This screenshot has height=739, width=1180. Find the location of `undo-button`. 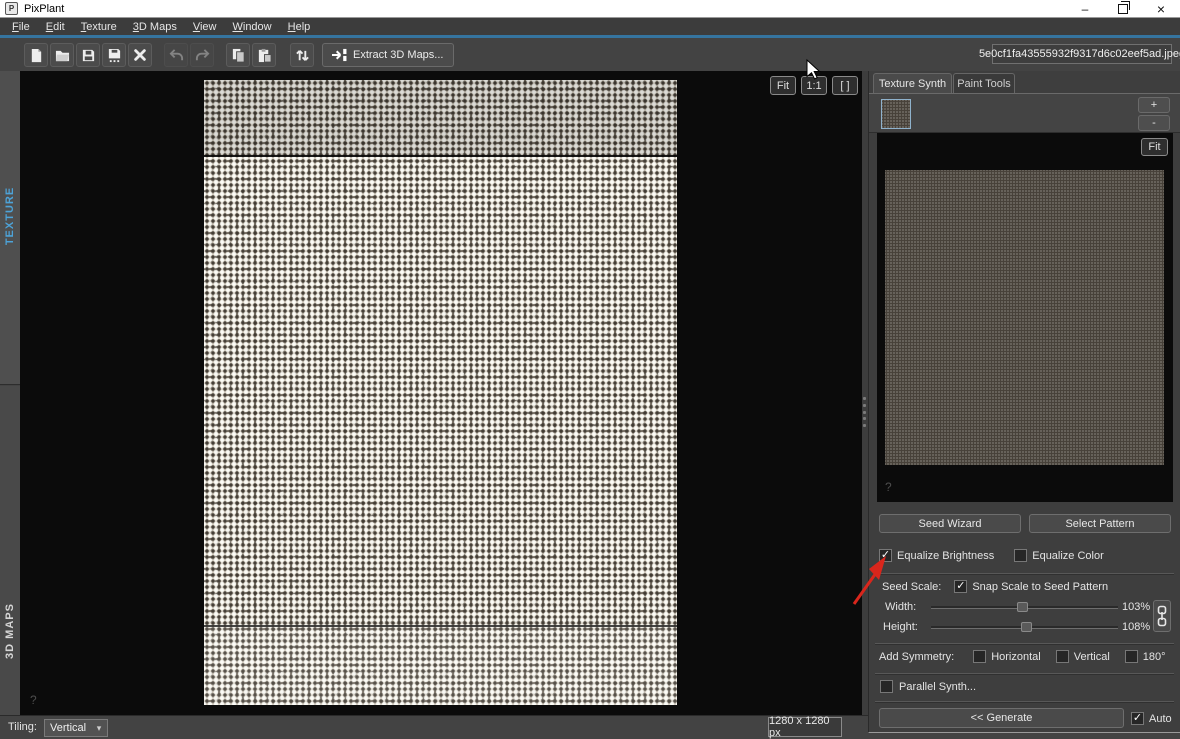

undo-button is located at coordinates (176, 55).